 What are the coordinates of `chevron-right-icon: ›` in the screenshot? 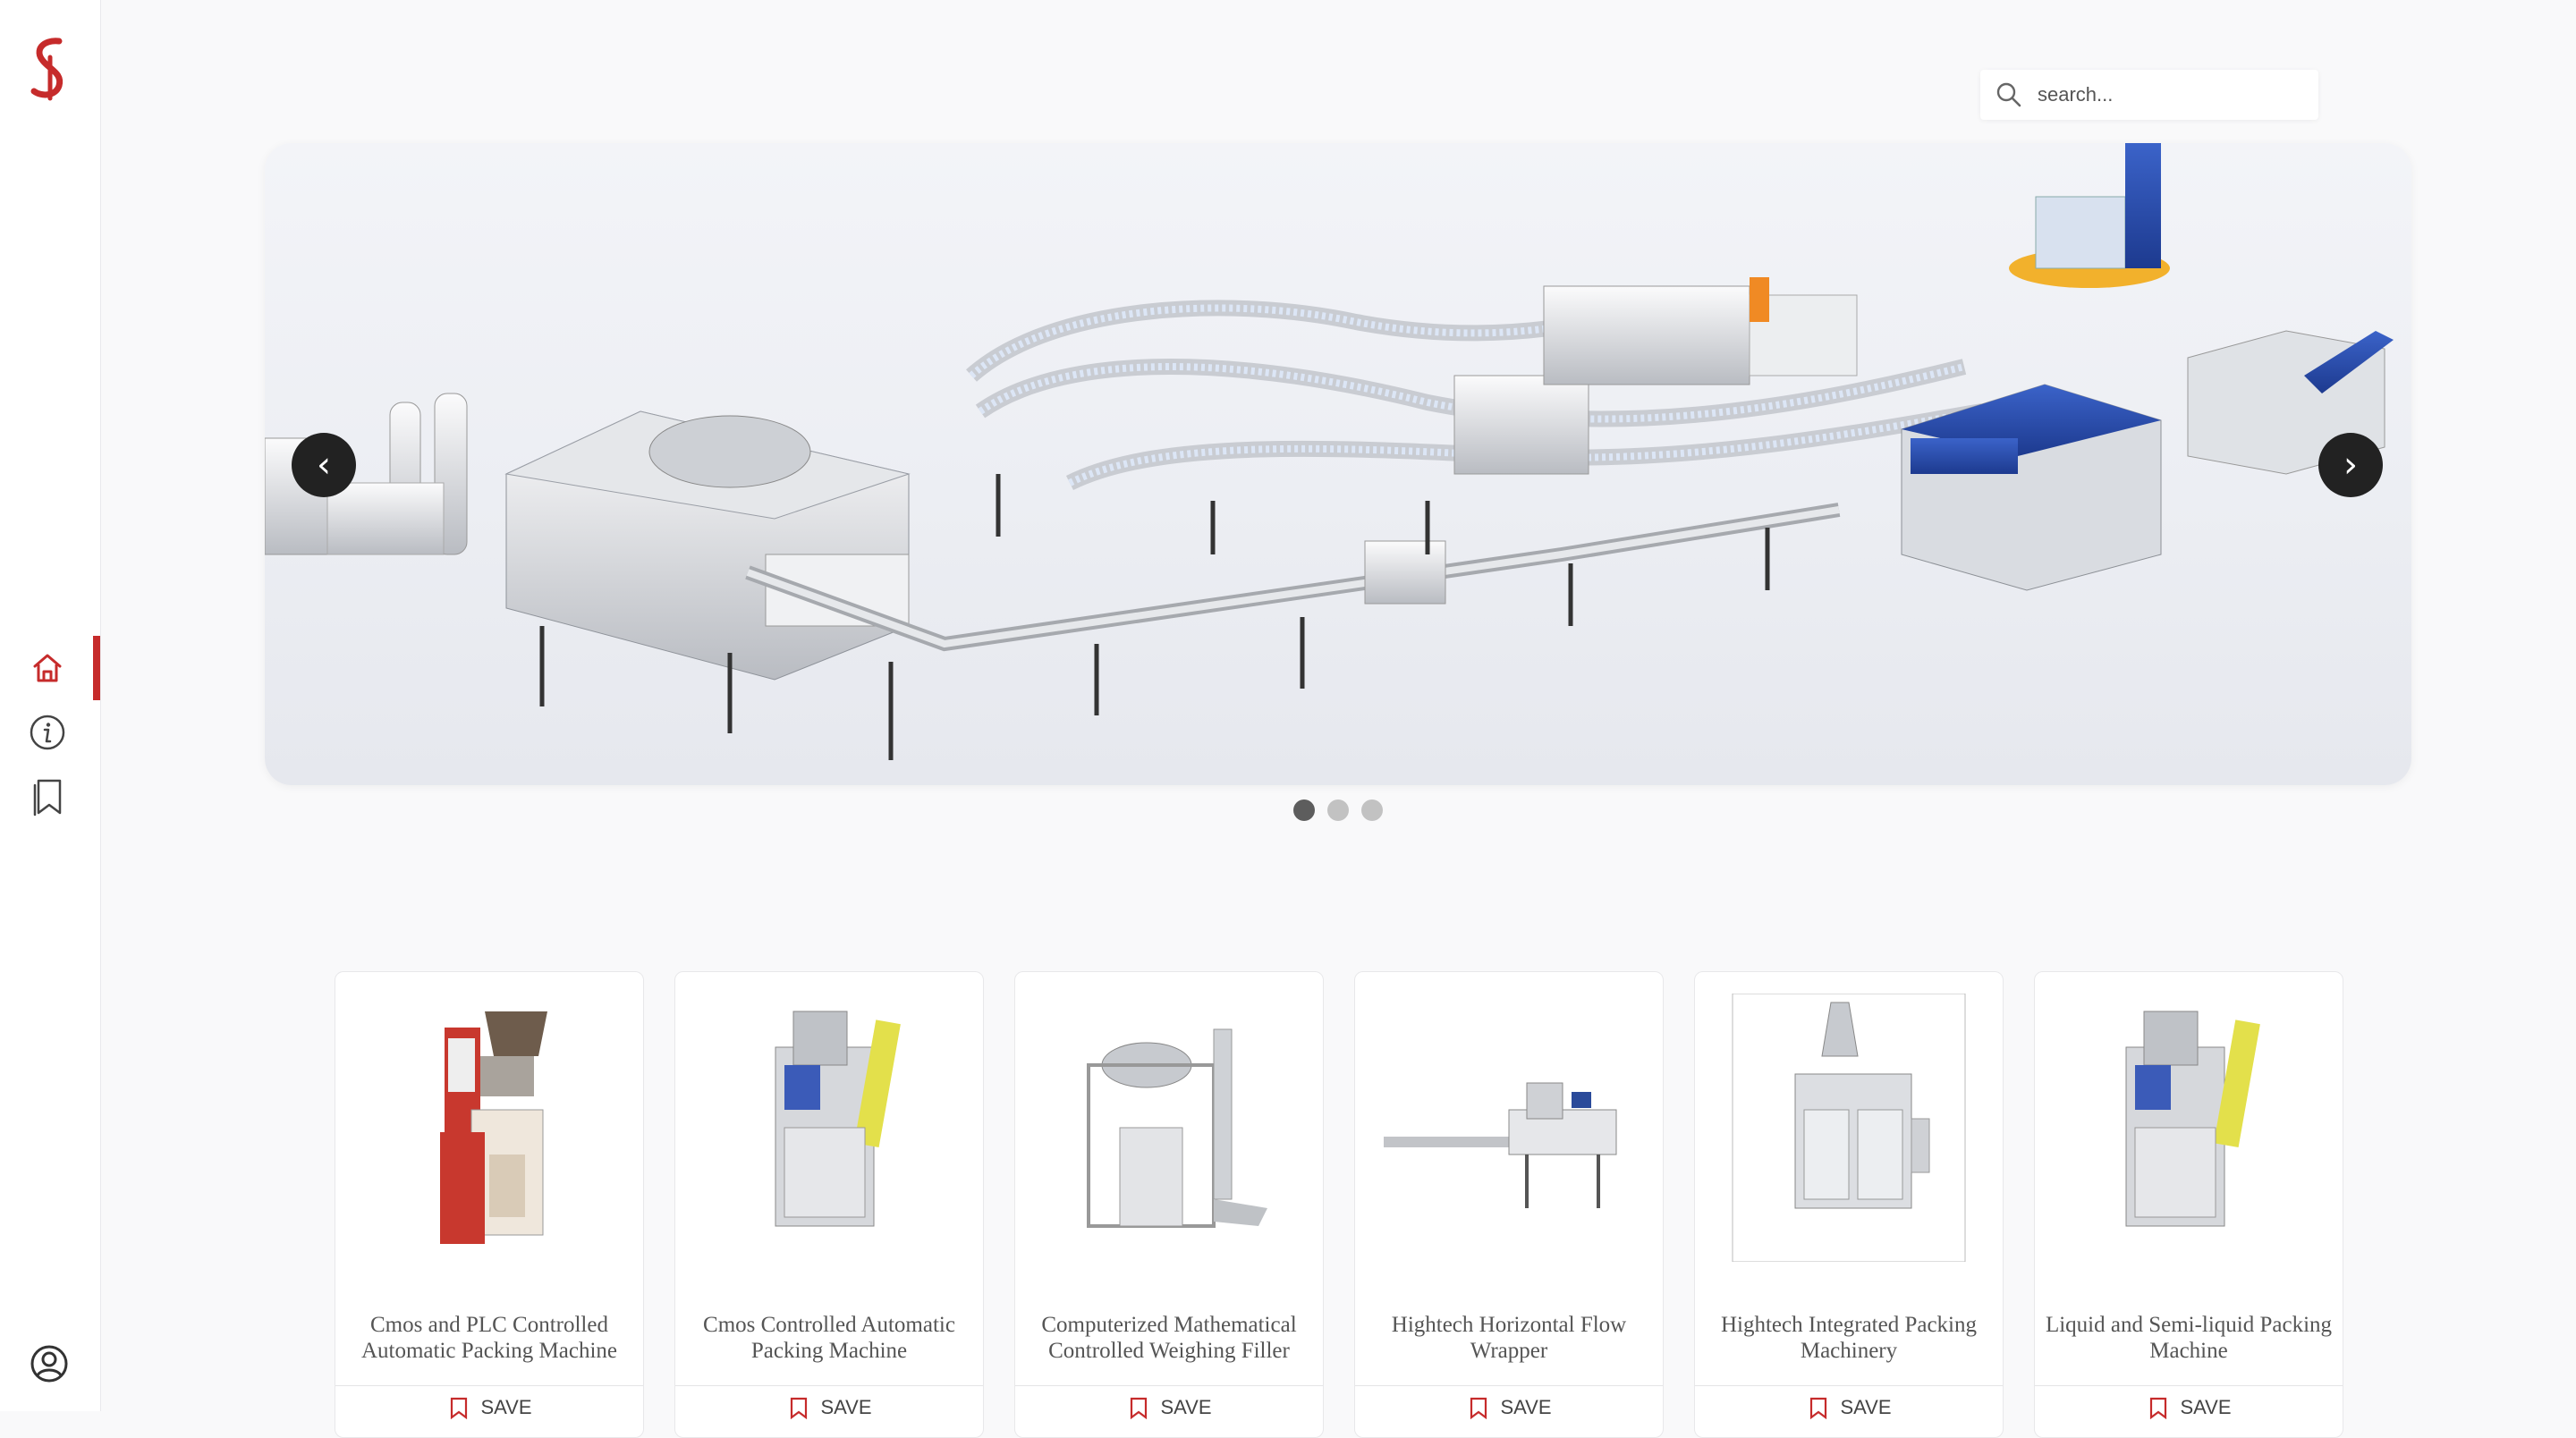 It's located at (2350, 465).